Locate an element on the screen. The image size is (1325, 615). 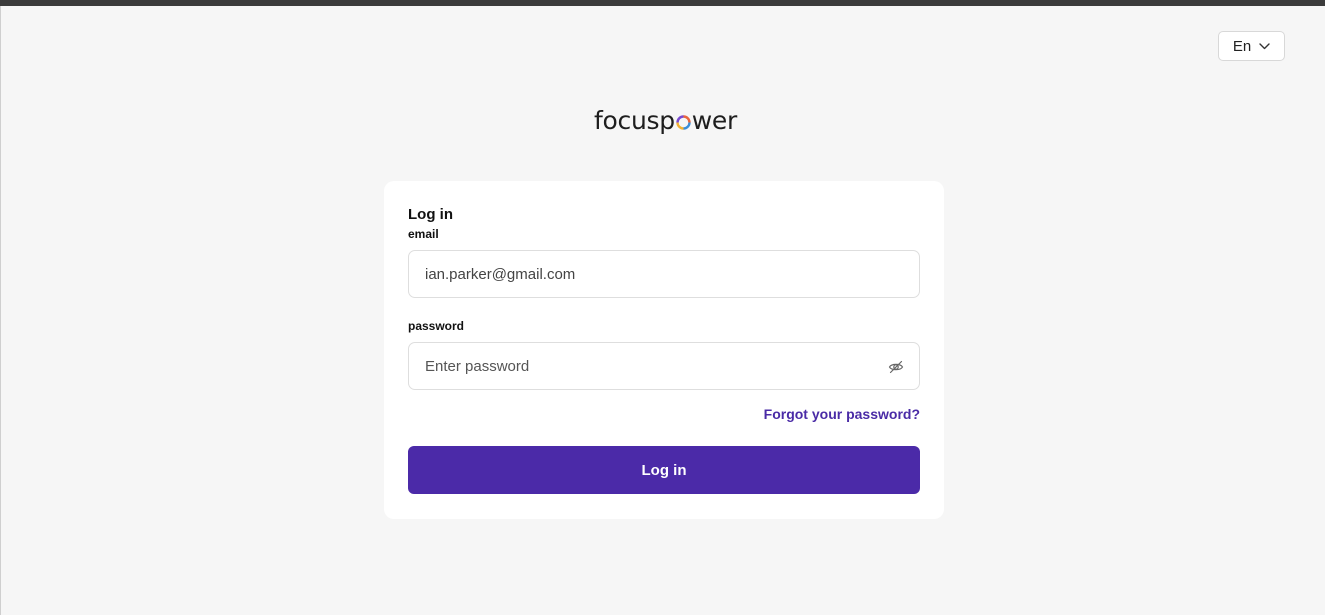
focuspower-logo: focusp wer is located at coordinates (665, 120).